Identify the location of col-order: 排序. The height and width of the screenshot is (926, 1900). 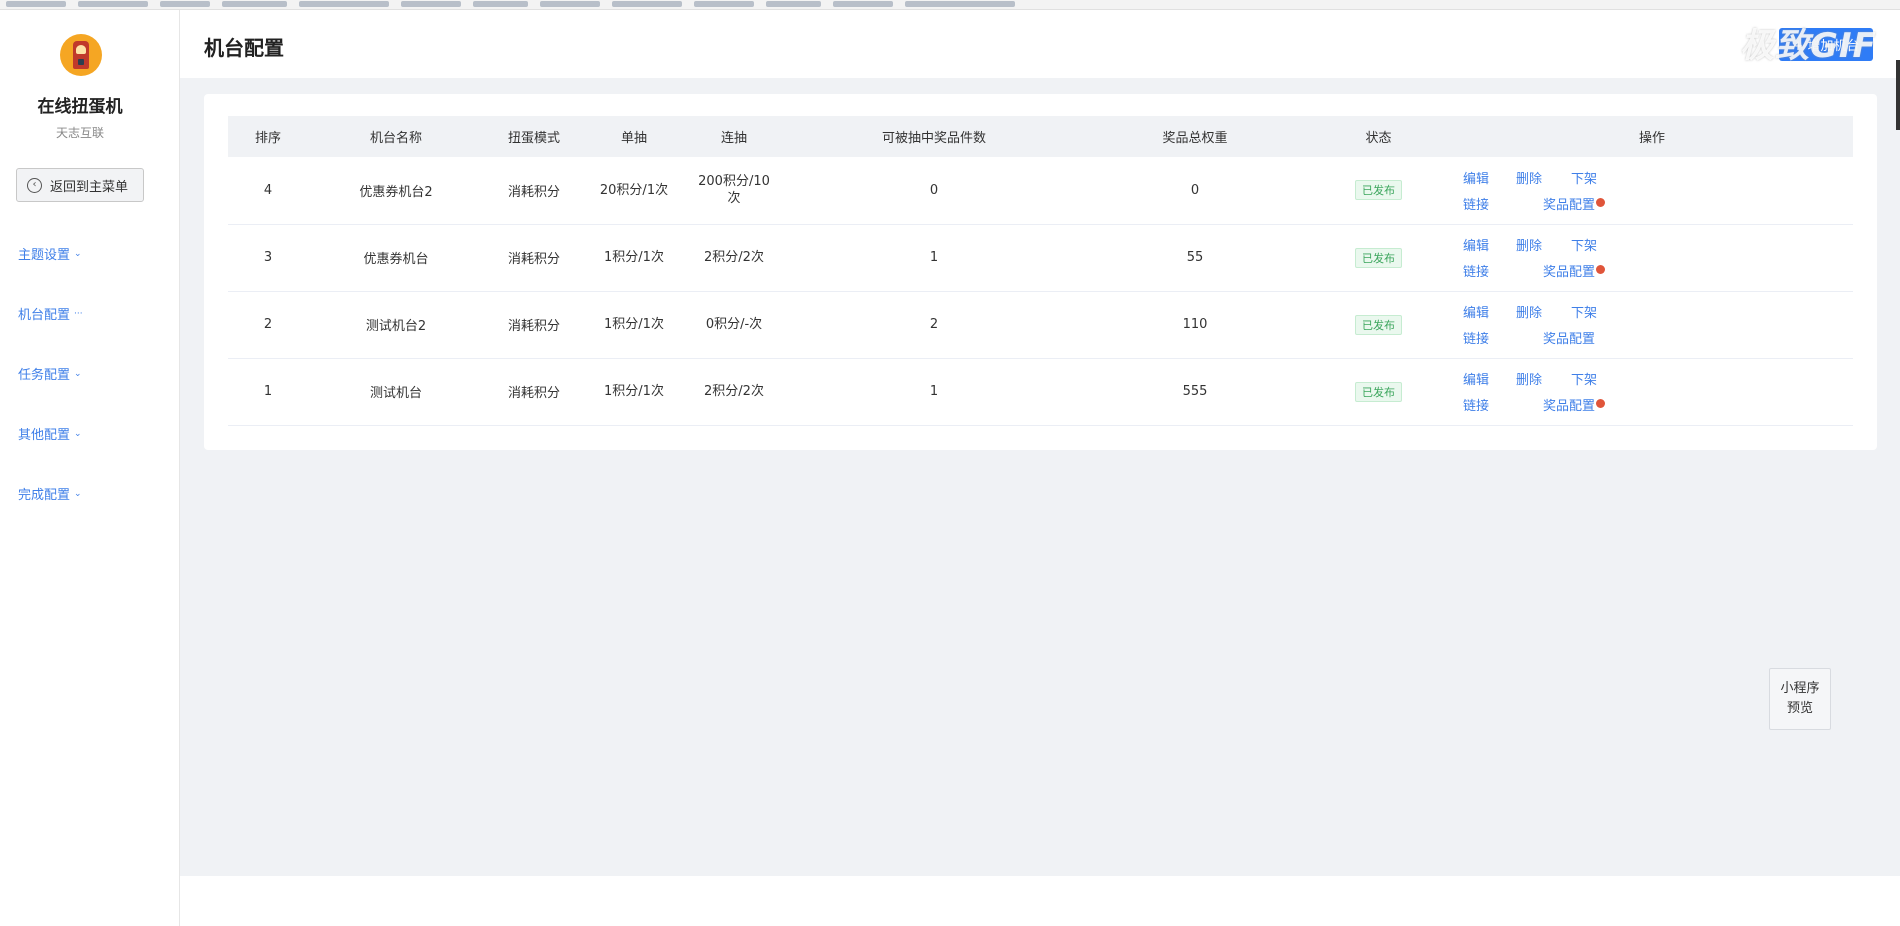
(268, 136).